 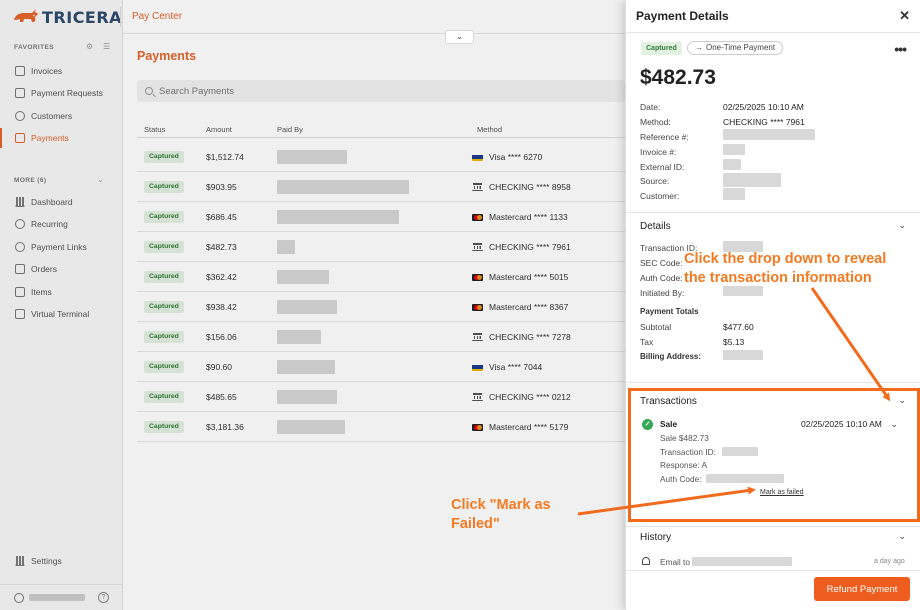 What do you see at coordinates (862, 589) in the screenshot?
I see `refund-payment-button: Refund Payment` at bounding box center [862, 589].